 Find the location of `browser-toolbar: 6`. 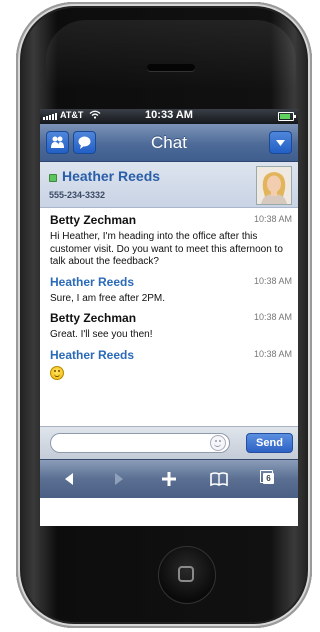

browser-toolbar: 6 is located at coordinates (169, 478).